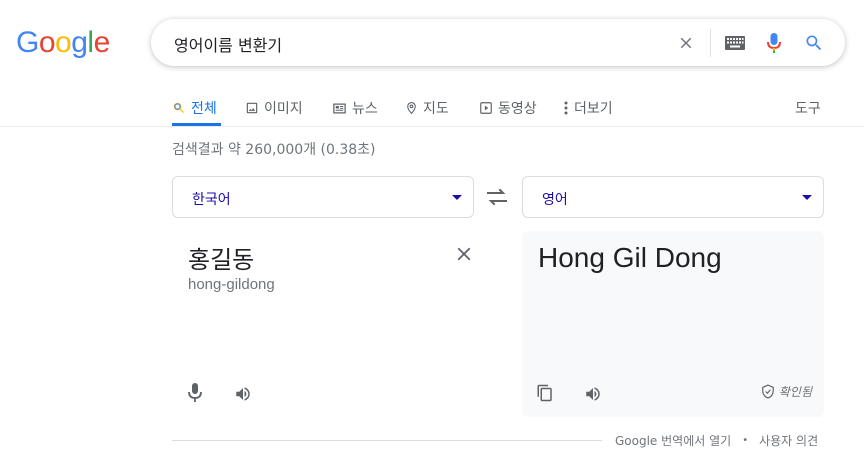  I want to click on tab-images: 이미지, so click(274, 108).